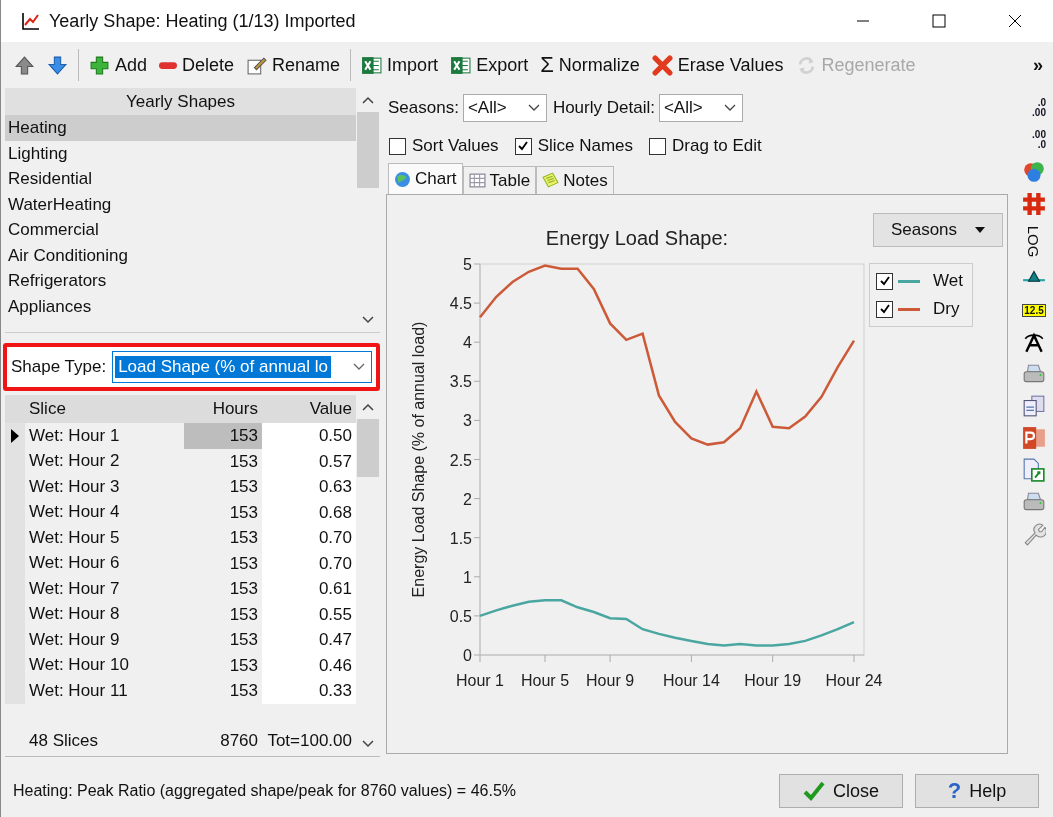 This screenshot has height=817, width=1053. I want to click on x-tick-label: Hour 19, so click(773, 680).